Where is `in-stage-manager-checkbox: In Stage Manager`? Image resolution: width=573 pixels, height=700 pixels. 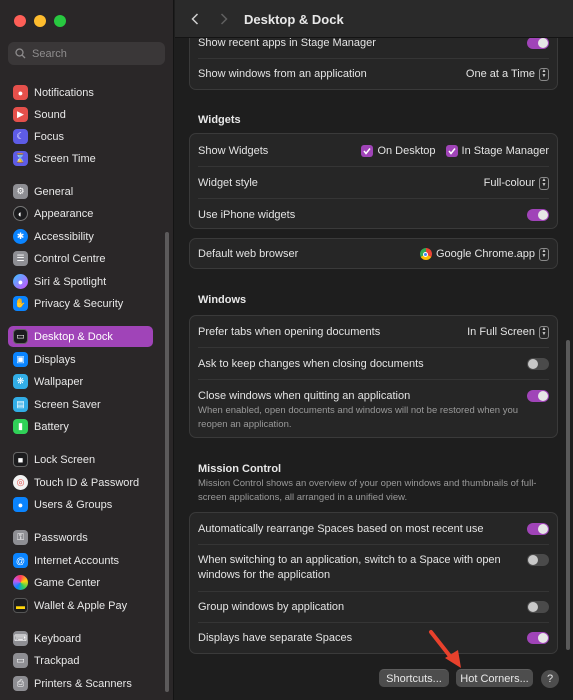 in-stage-manager-checkbox: In Stage Manager is located at coordinates (497, 151).